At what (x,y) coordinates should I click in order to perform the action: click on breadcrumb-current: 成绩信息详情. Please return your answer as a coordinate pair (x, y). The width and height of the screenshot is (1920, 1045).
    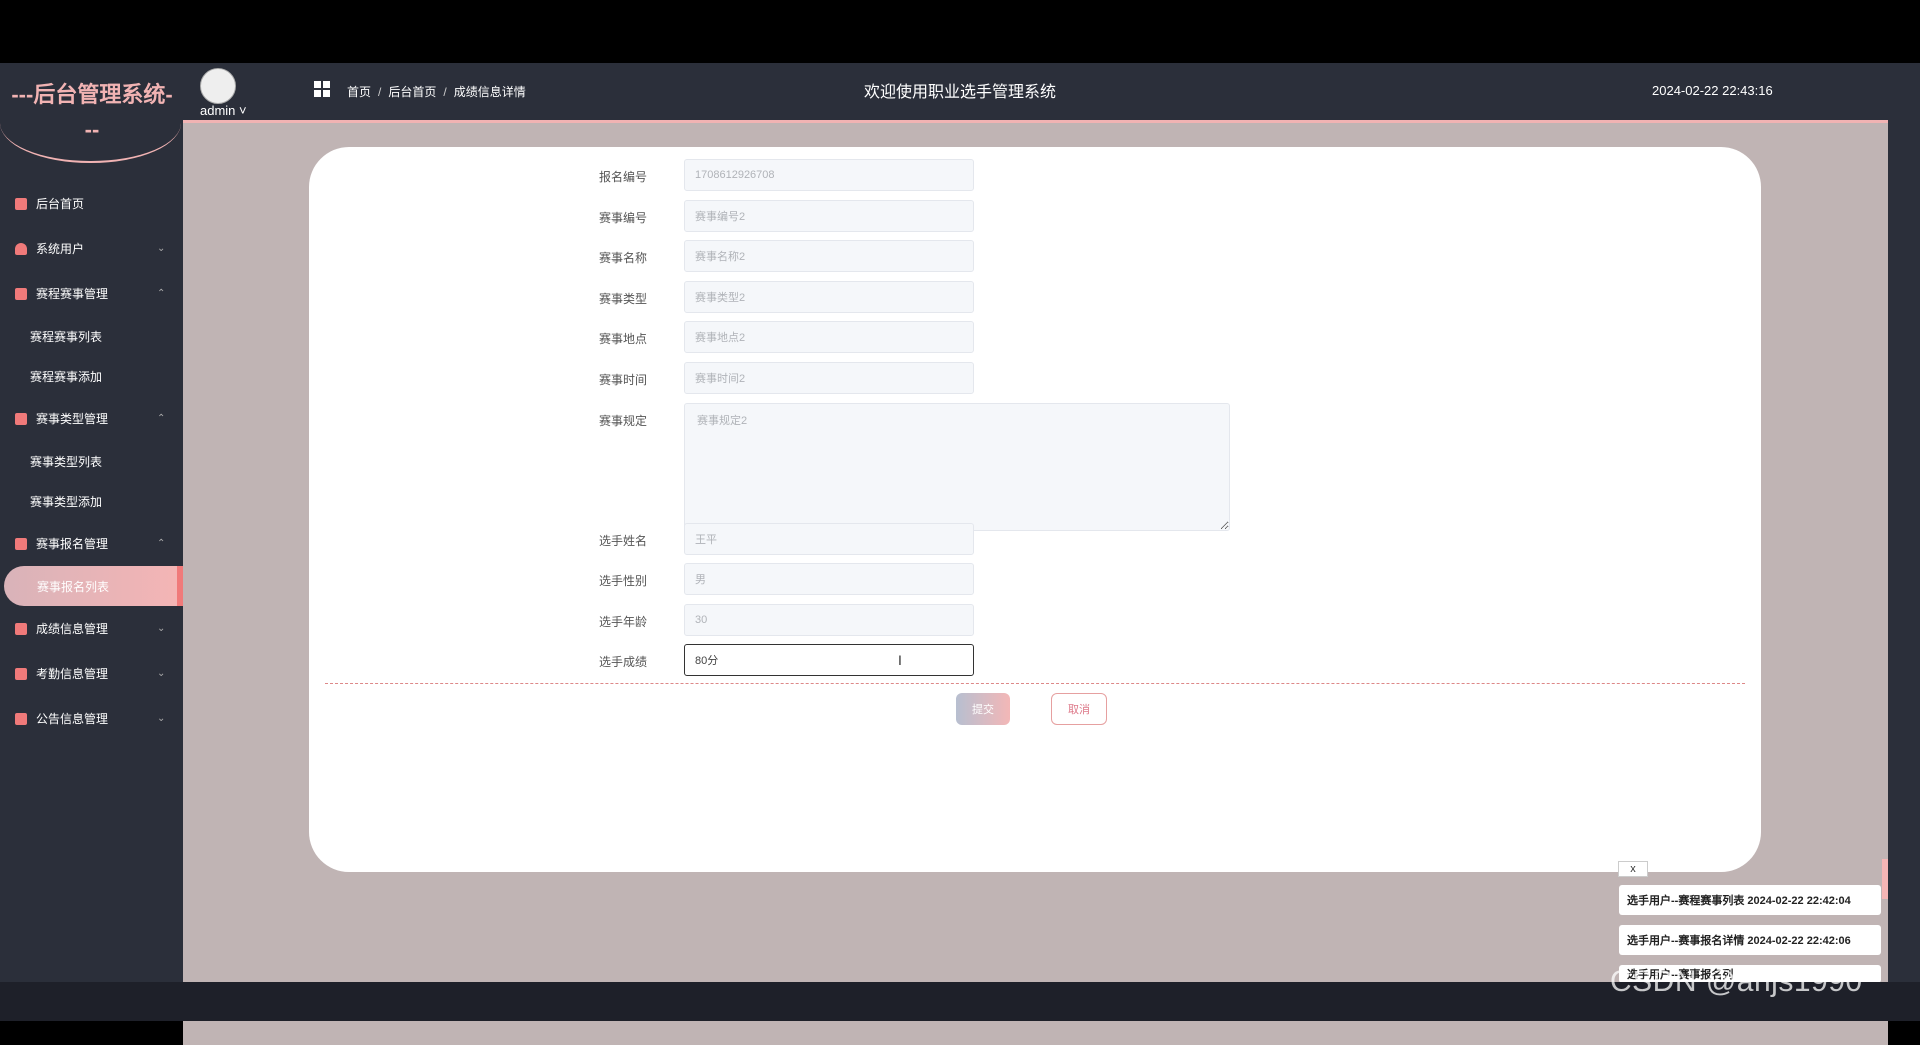
    Looking at the image, I should click on (489, 92).